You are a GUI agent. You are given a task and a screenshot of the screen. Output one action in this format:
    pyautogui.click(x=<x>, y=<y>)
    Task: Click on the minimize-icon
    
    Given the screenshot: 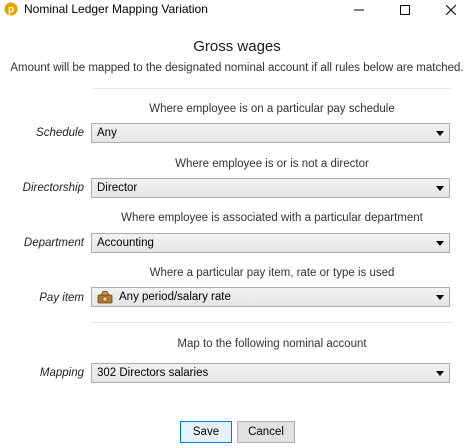 What is the action you would take?
    pyautogui.click(x=359, y=10)
    